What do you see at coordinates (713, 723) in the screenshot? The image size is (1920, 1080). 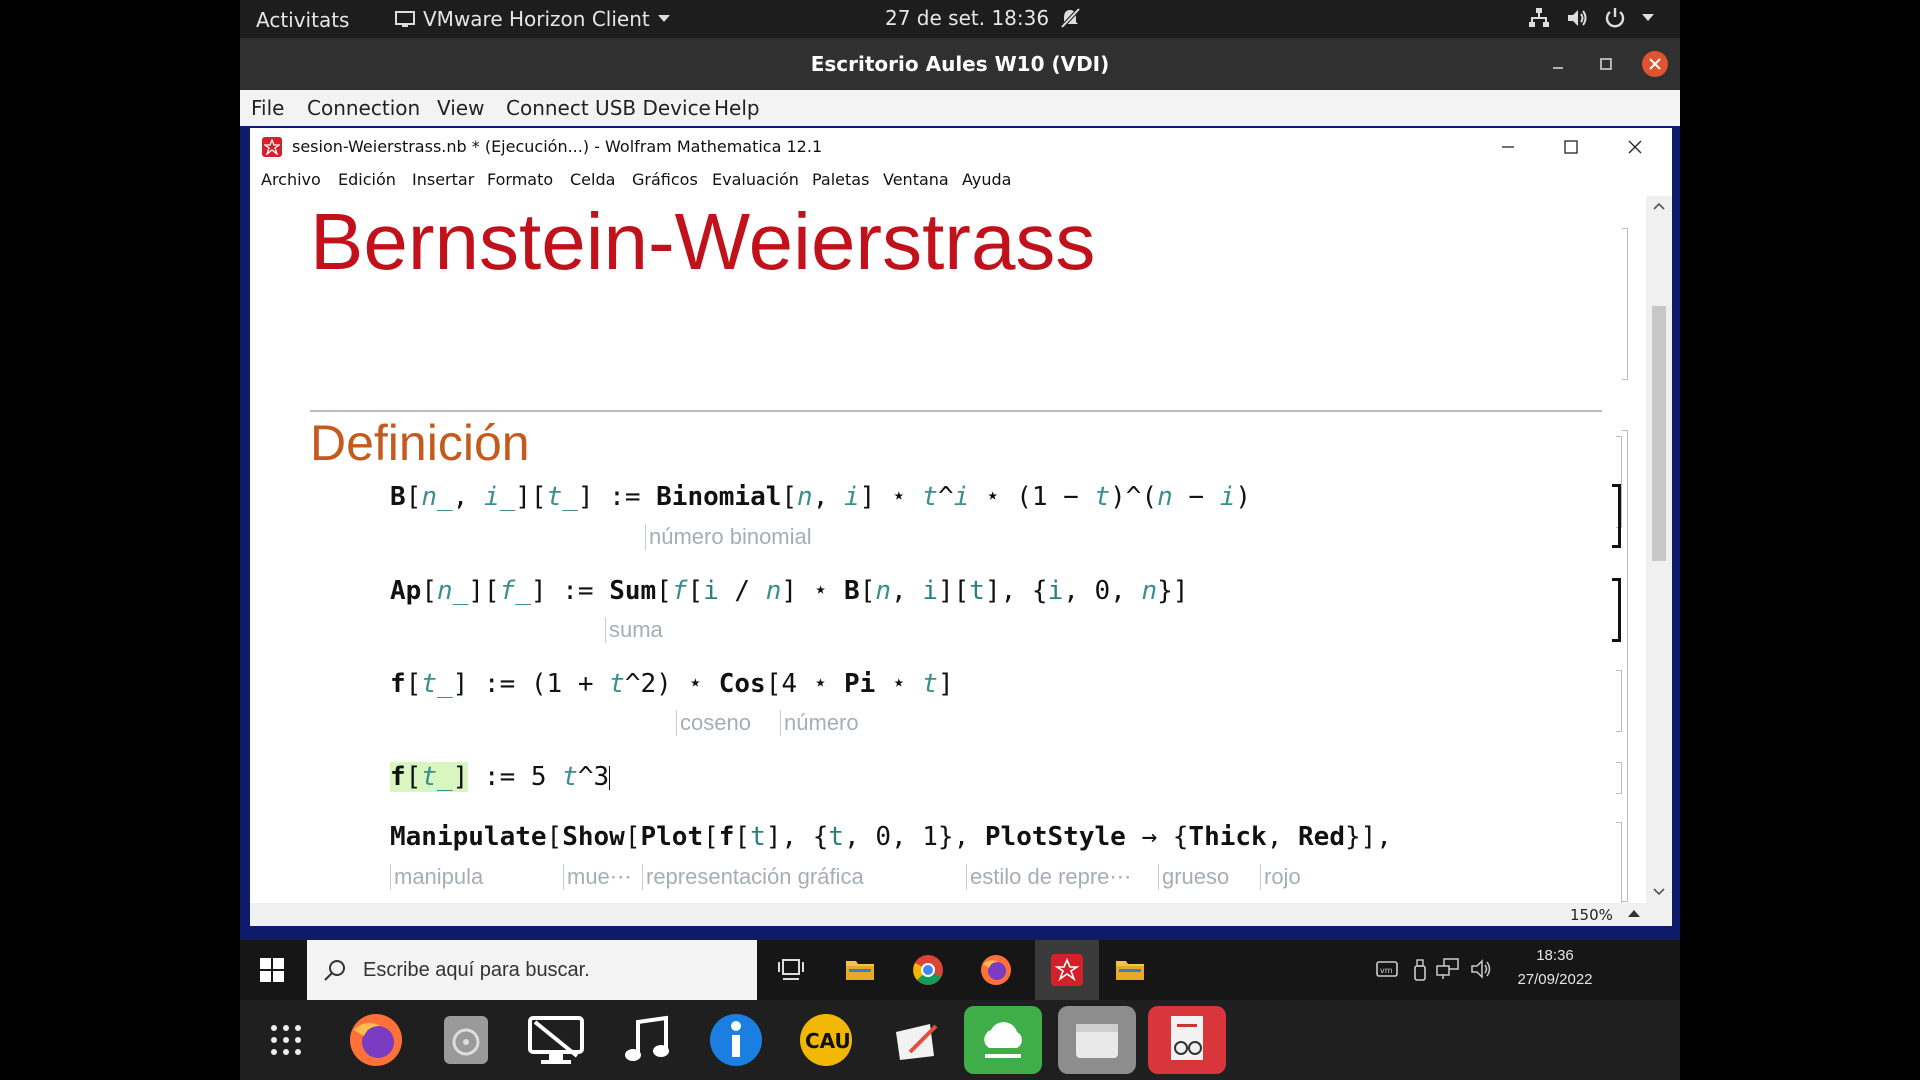 I see `code-hint-cosine: coseno` at bounding box center [713, 723].